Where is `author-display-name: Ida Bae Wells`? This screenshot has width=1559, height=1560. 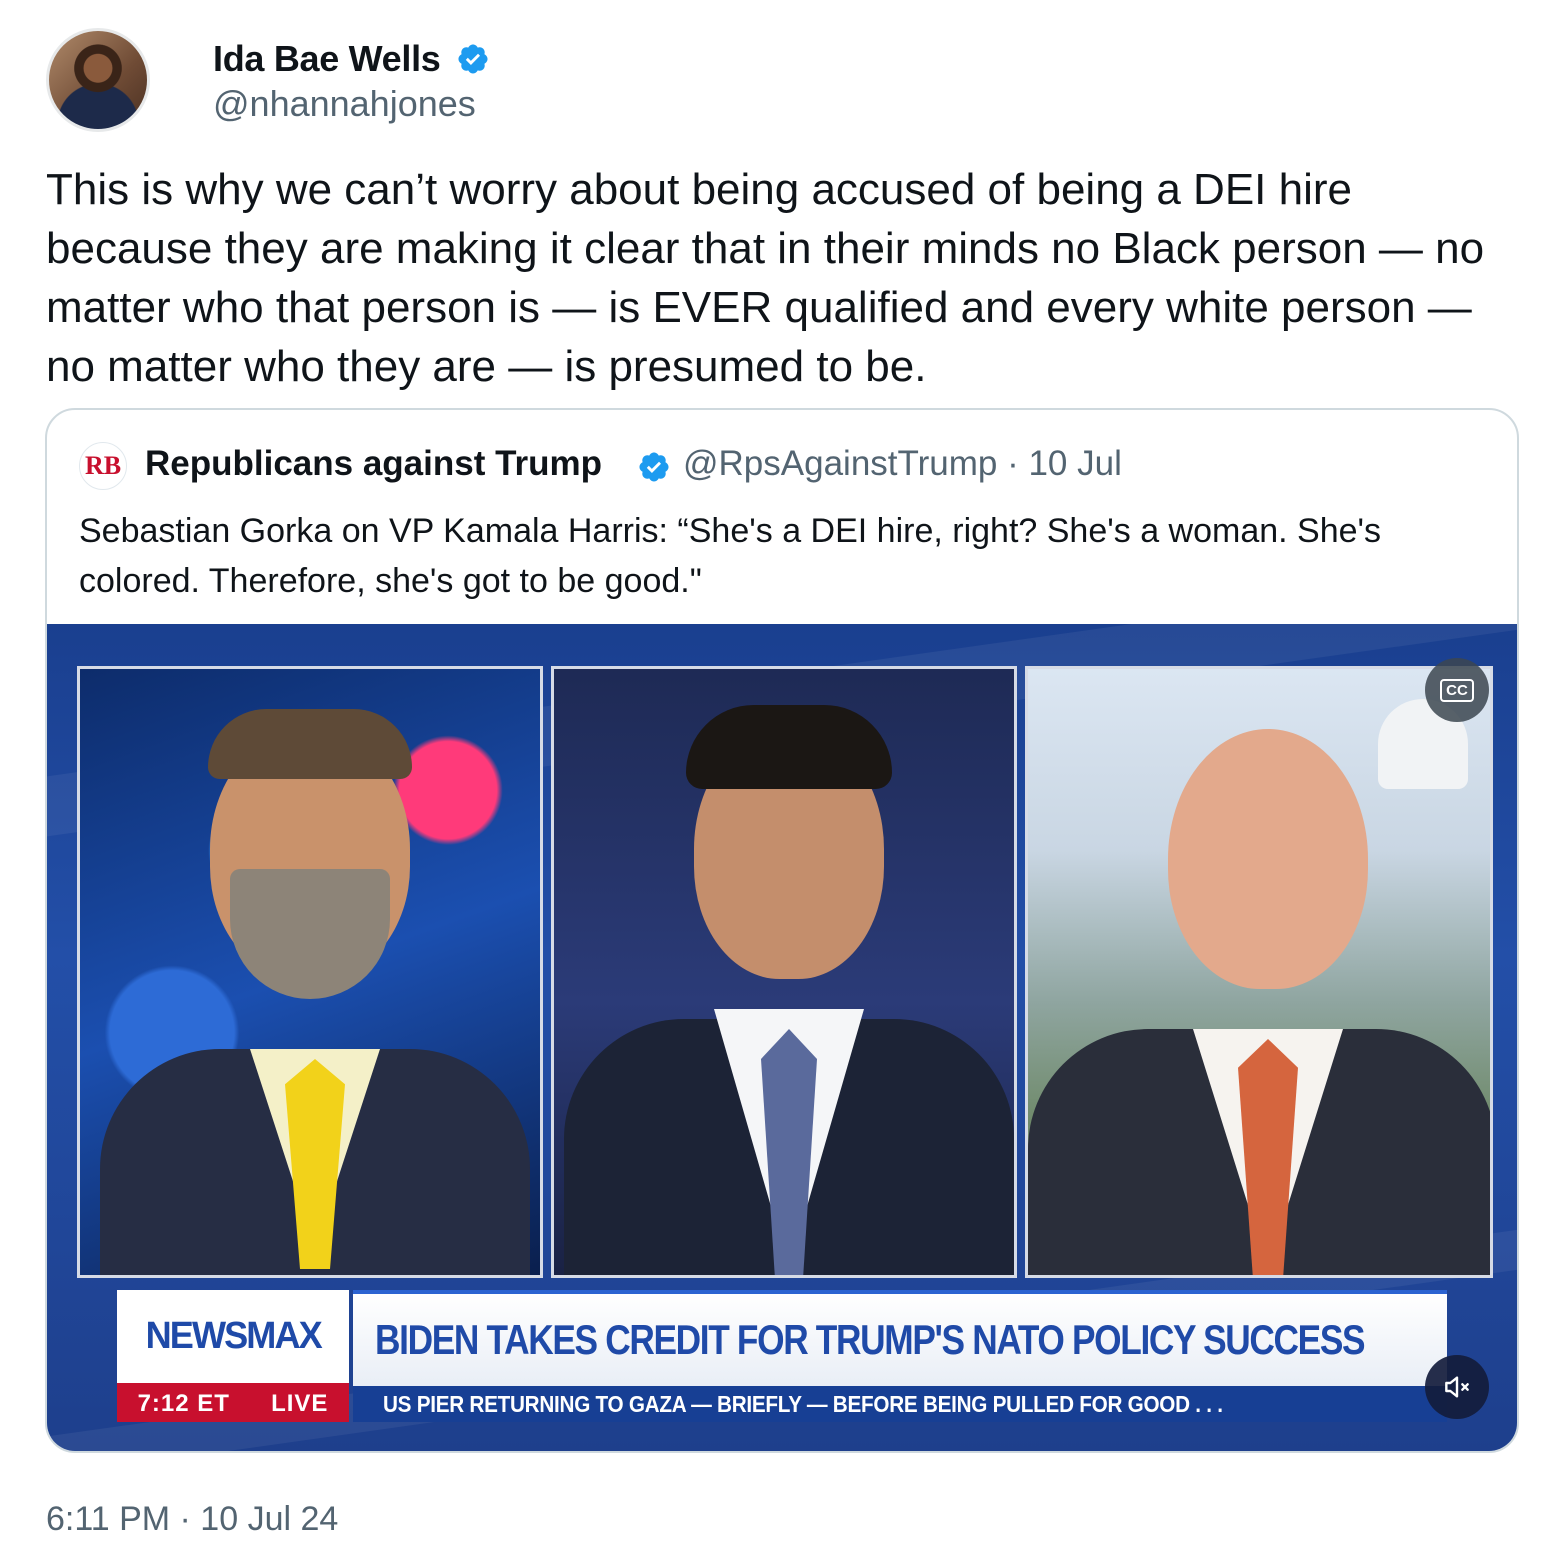
author-display-name: Ida Bae Wells is located at coordinates (327, 59).